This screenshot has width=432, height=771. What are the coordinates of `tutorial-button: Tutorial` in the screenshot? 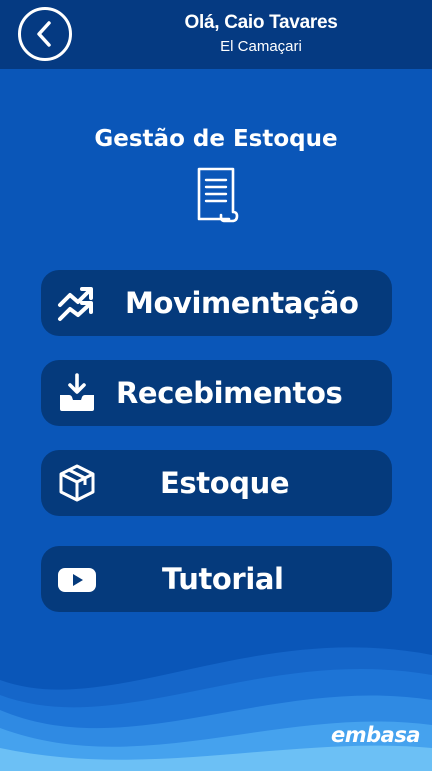 It's located at (216, 579).